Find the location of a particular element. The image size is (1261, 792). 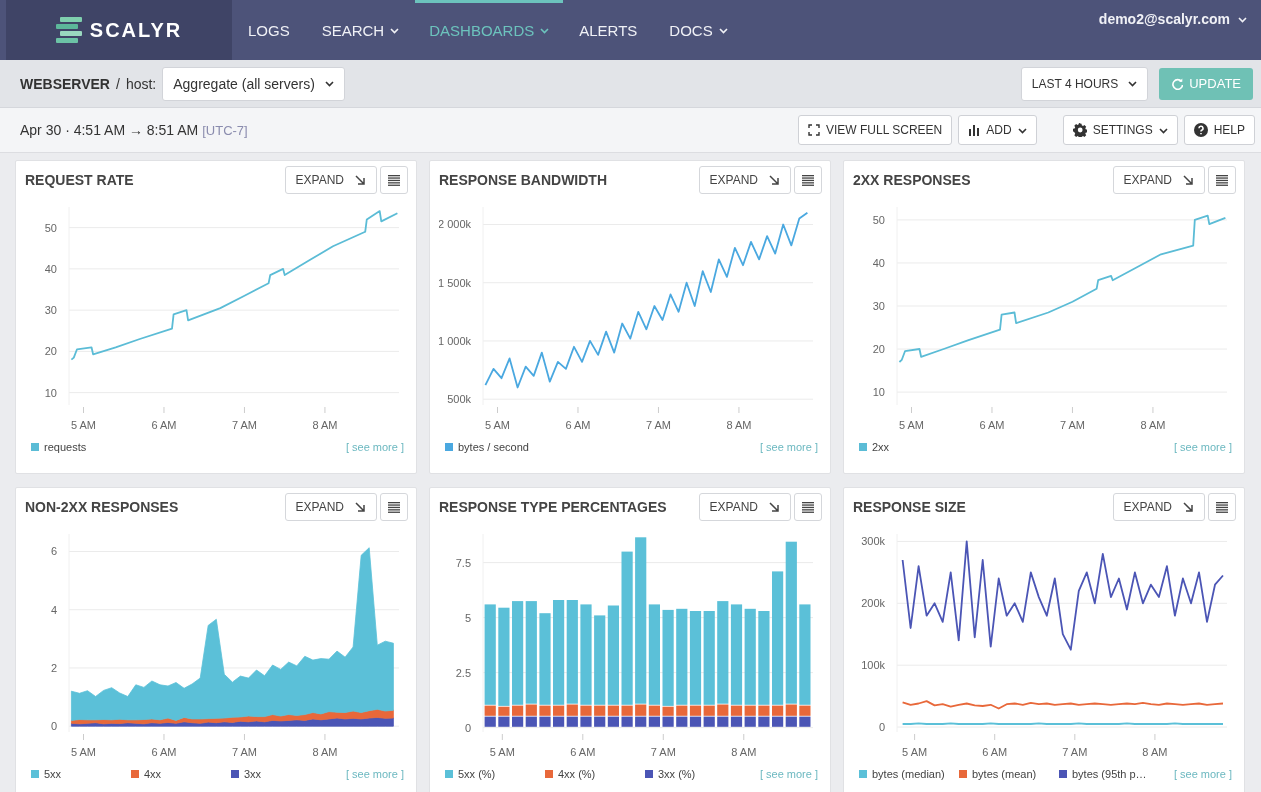

nav-tab: SEARCH is located at coordinates (360, 30).